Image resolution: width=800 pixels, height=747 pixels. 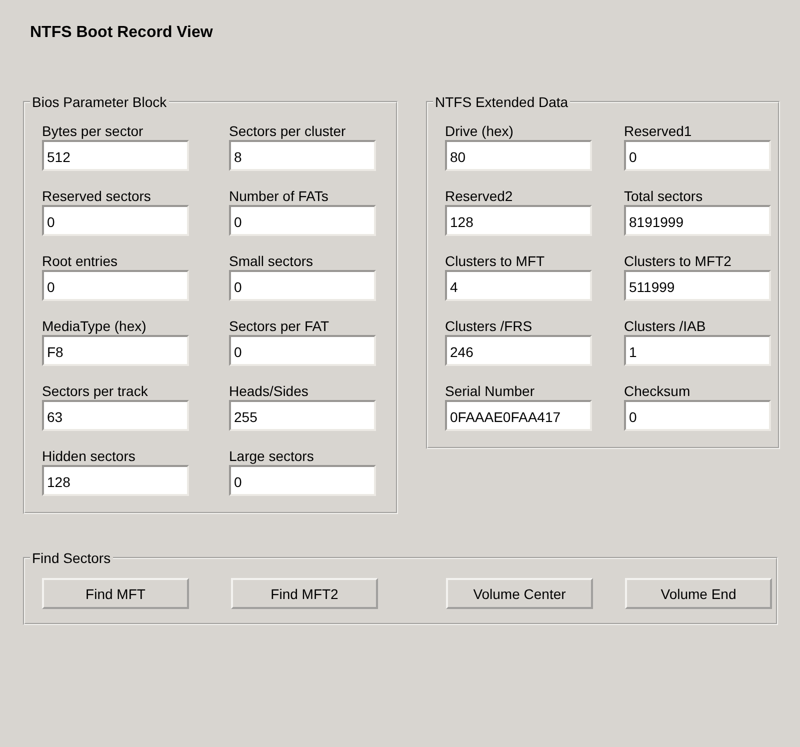 What do you see at coordinates (665, 326) in the screenshot?
I see `field-label: Clusters /IAB` at bounding box center [665, 326].